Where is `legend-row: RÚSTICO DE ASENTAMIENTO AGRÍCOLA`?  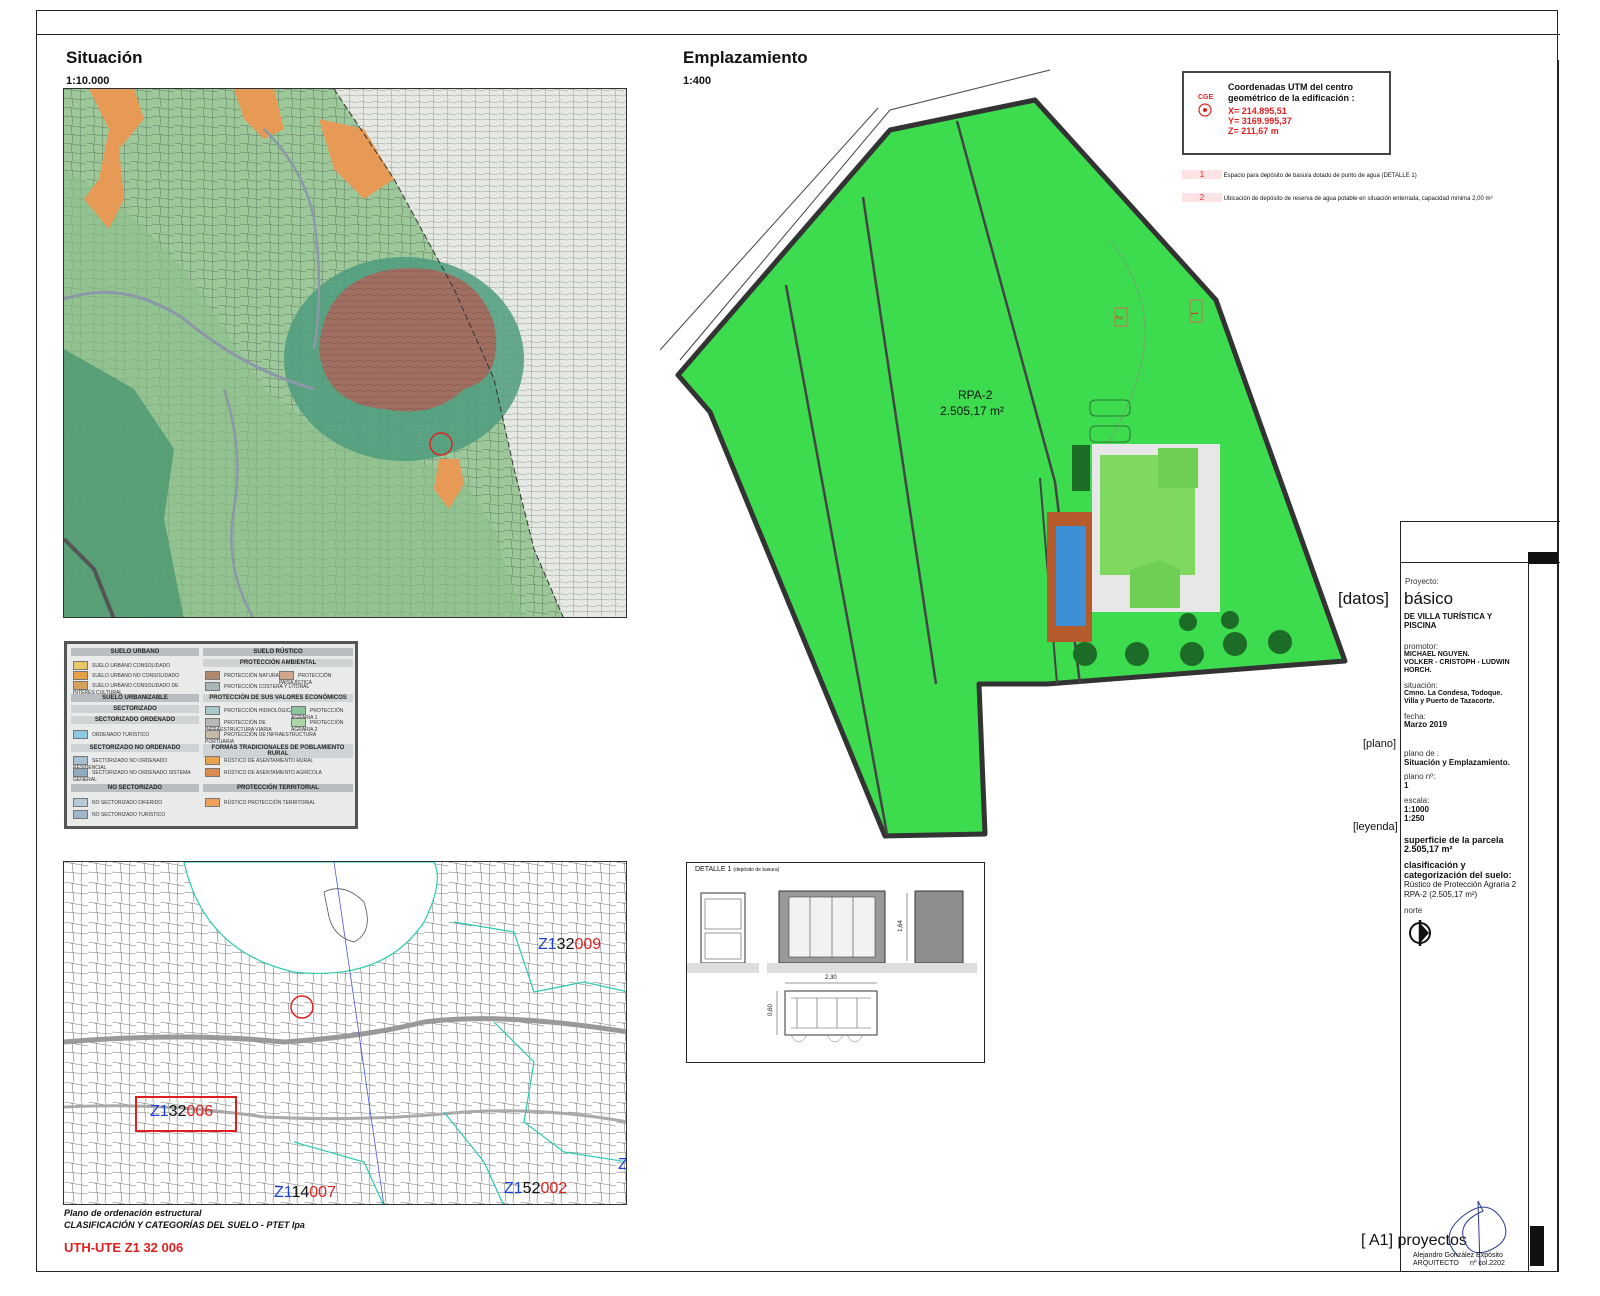 legend-row: RÚSTICO DE ASENTAMIENTO AGRÍCOLA is located at coordinates (263, 772).